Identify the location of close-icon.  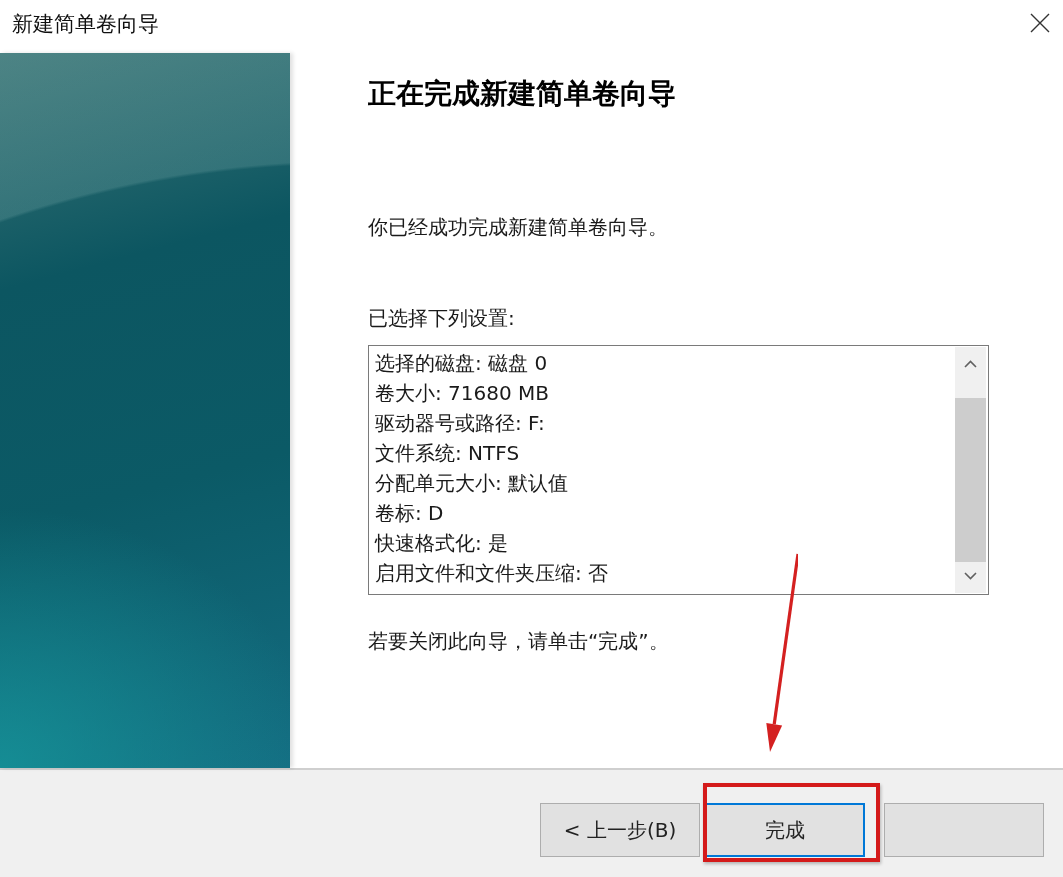
(1040, 22).